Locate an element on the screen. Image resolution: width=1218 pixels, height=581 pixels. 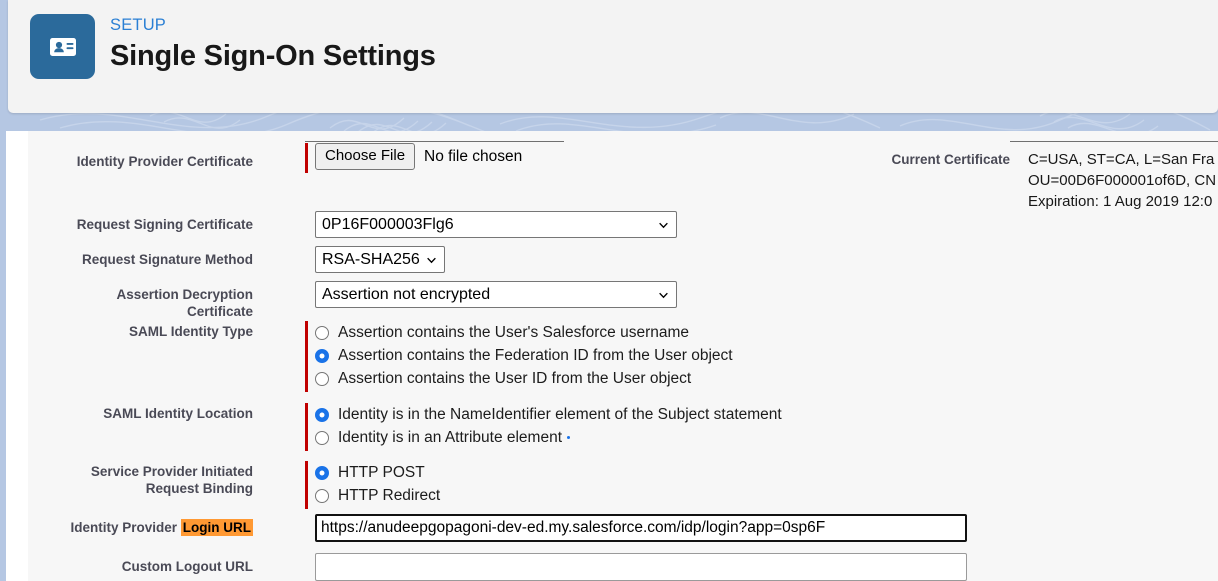
field-request-signing-certificate: 0P16F000003Flg6 is located at coordinates (491, 224).